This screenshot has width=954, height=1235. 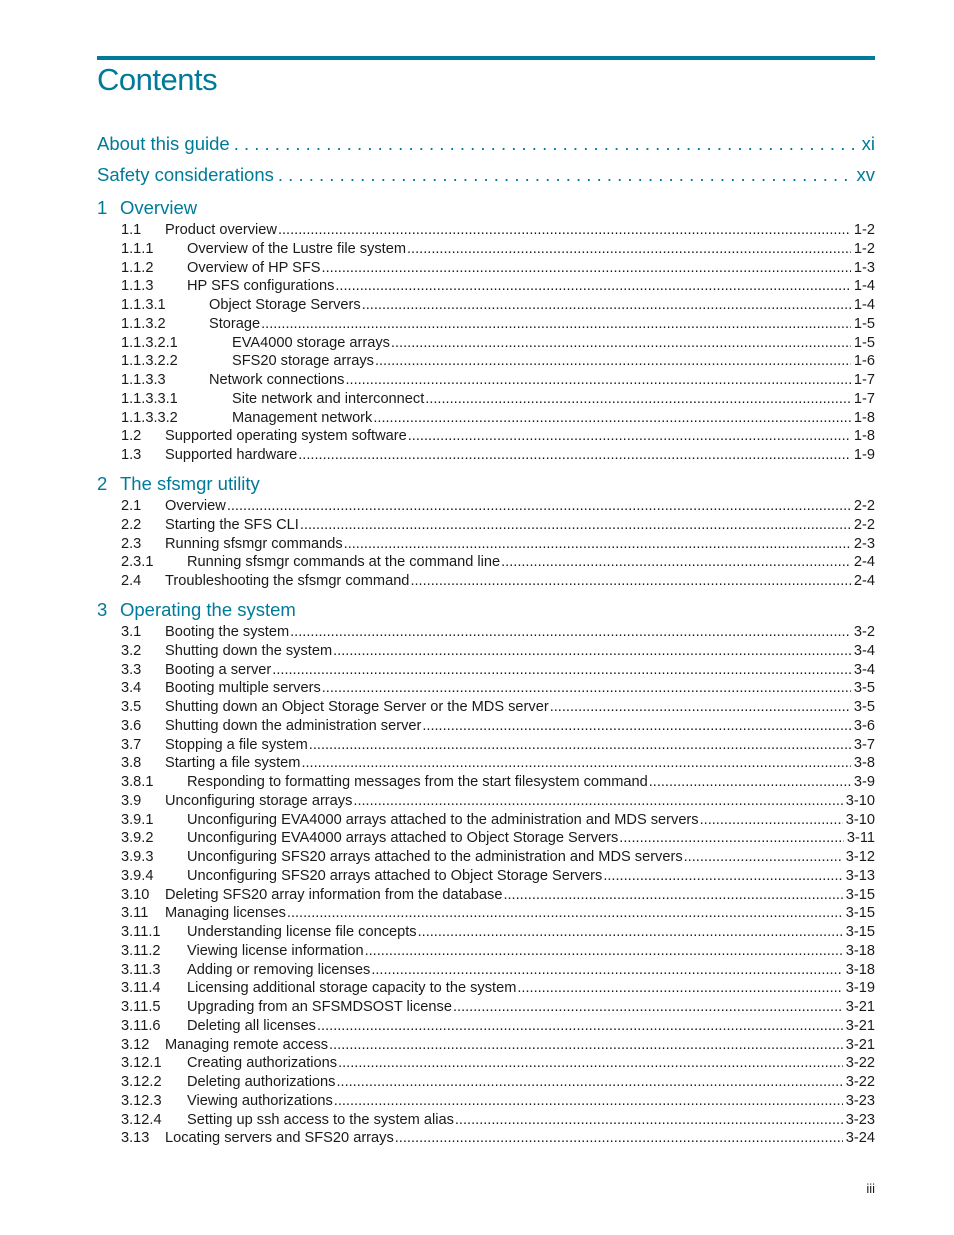 I want to click on toc-entry-title: Object Storage Servers, so click(x=285, y=305).